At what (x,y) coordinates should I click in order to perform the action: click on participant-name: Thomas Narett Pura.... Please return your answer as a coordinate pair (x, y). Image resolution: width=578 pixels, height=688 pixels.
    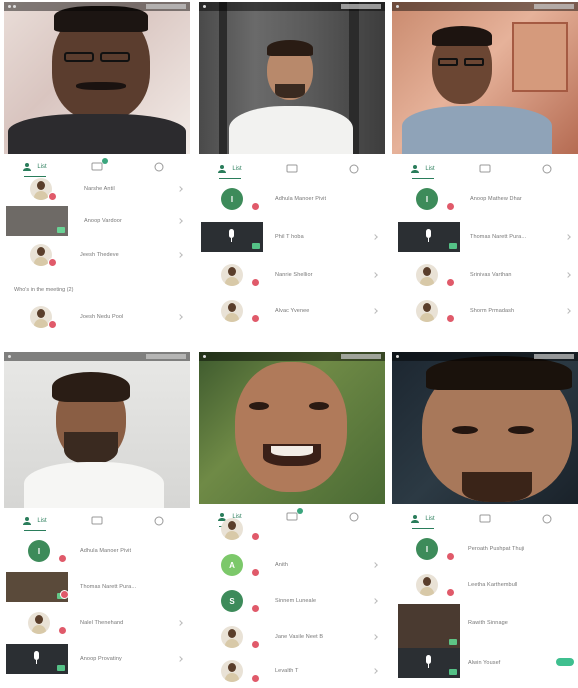
    Looking at the image, I should click on (498, 237).